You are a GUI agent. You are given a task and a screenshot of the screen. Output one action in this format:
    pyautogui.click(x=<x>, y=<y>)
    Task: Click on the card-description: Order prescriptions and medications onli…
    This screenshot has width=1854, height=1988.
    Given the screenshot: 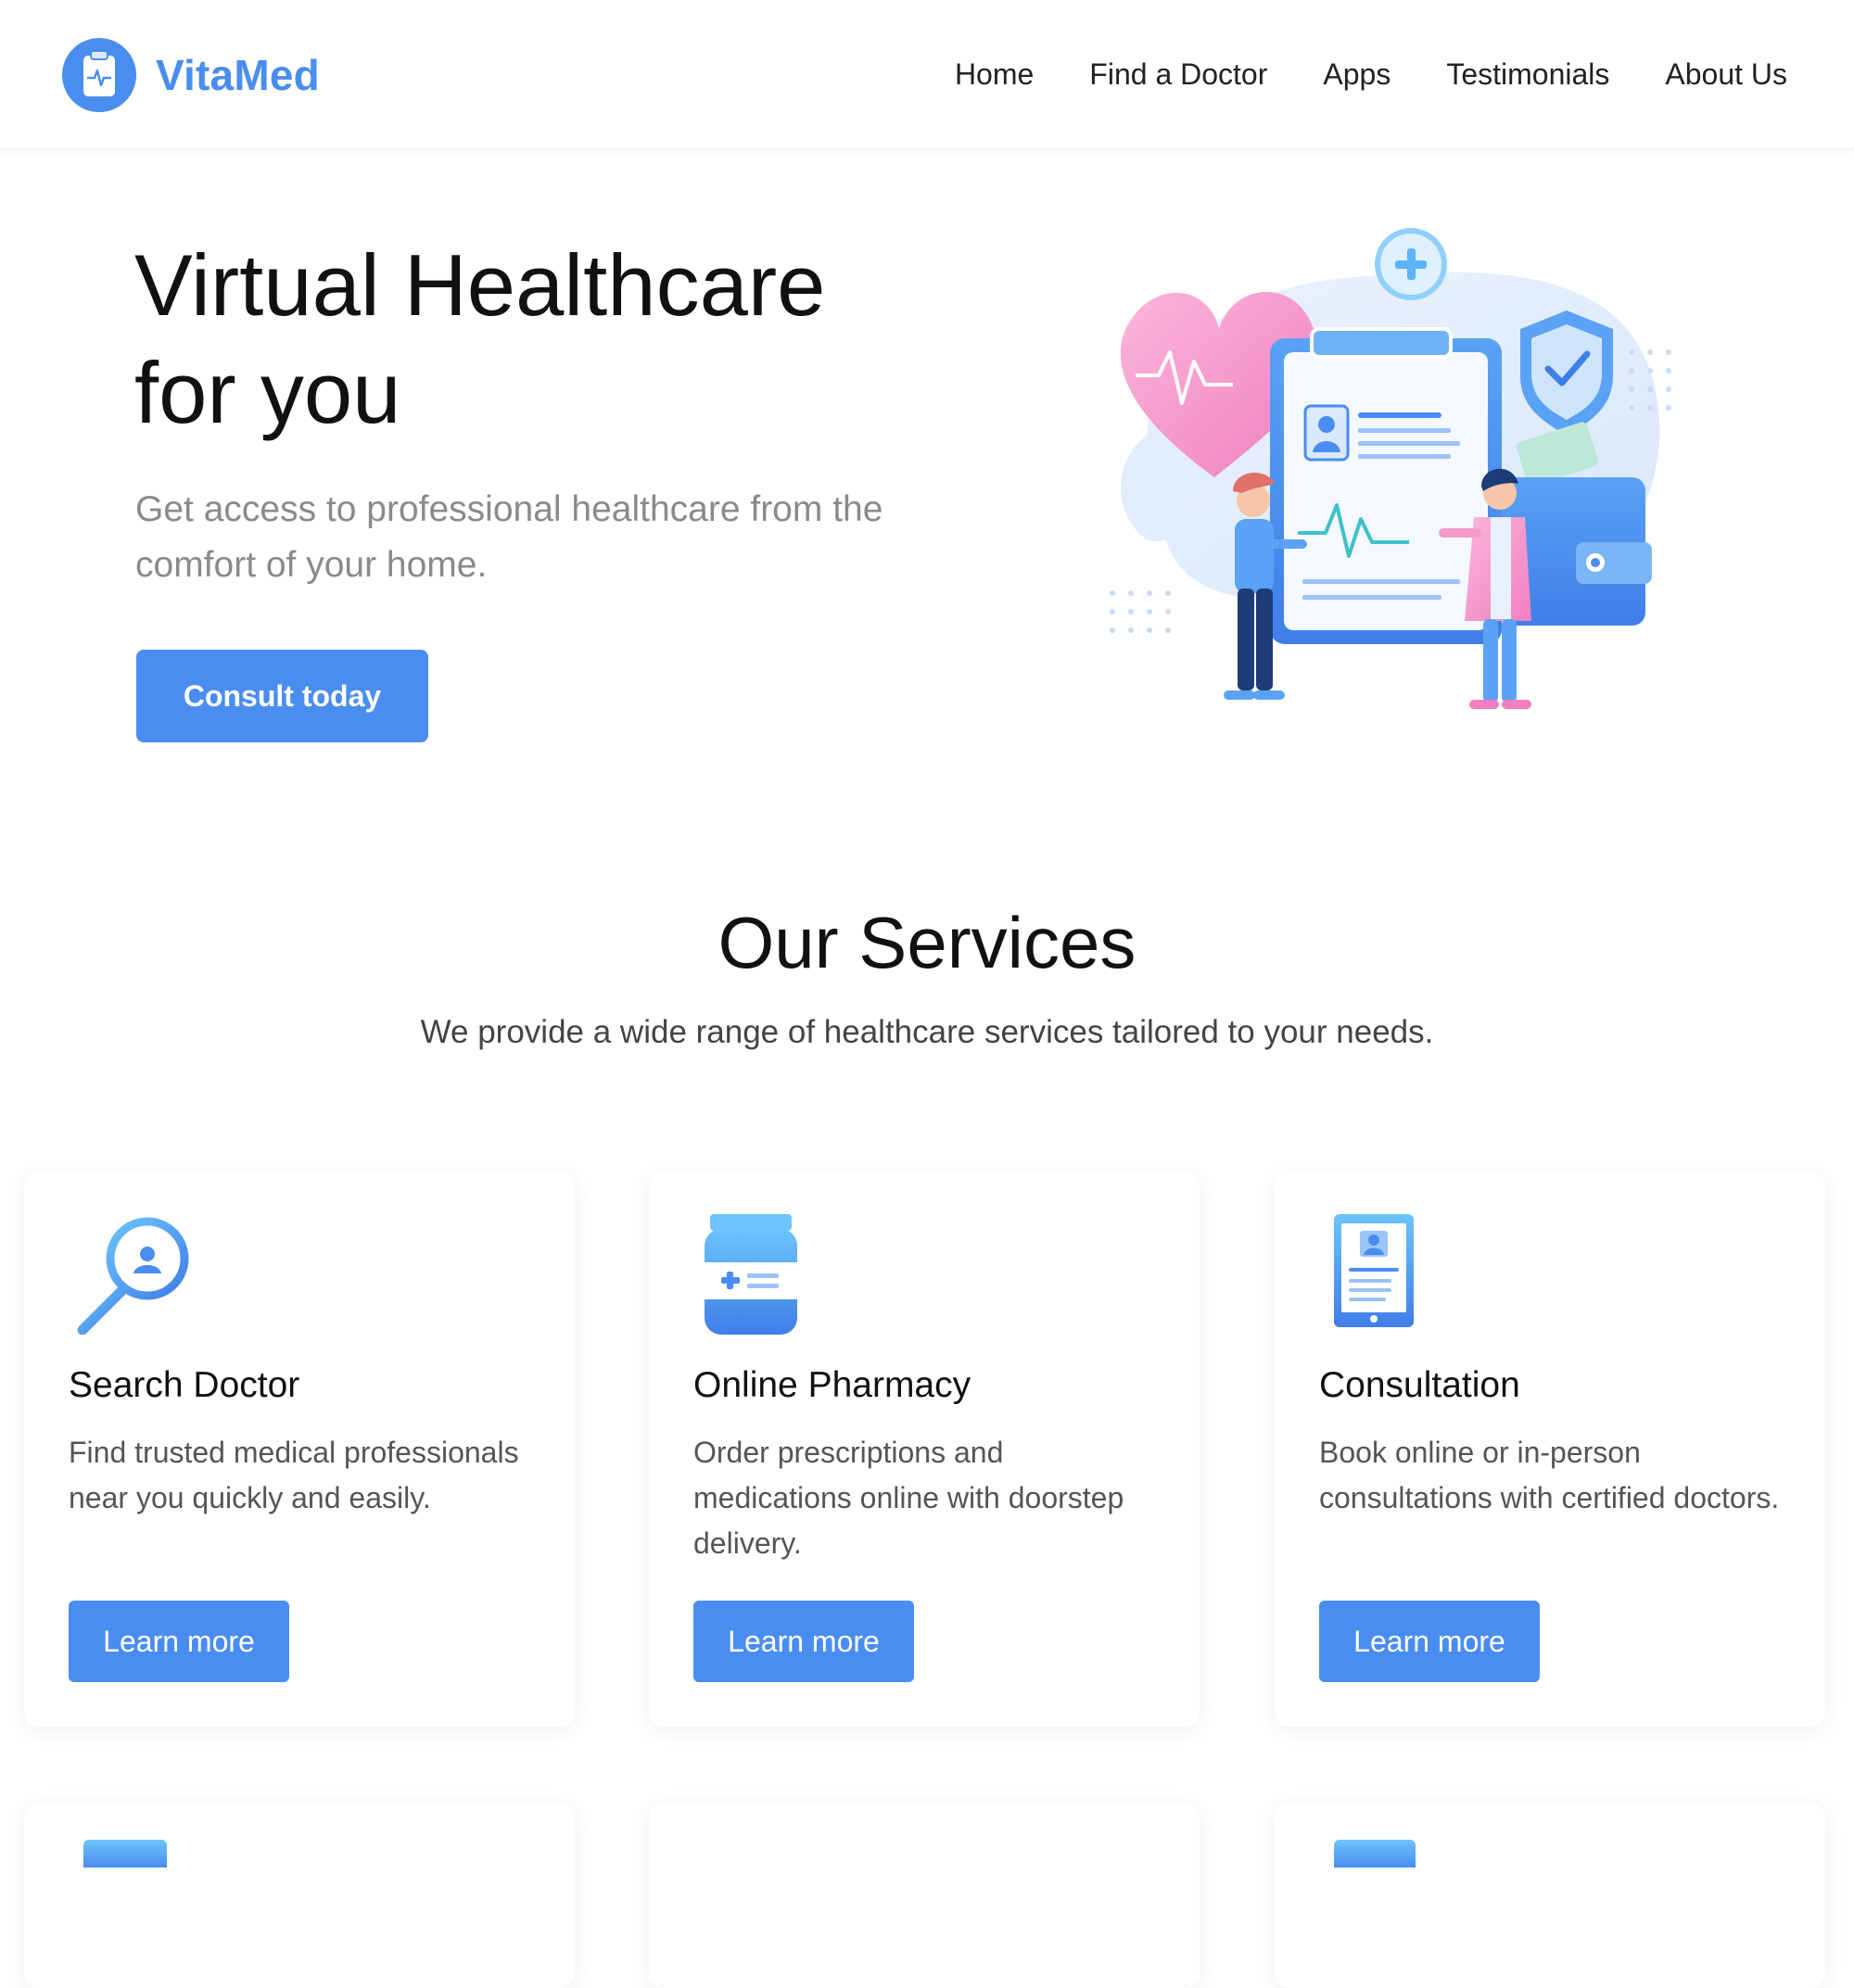 What is the action you would take?
    pyautogui.click(x=909, y=1498)
    